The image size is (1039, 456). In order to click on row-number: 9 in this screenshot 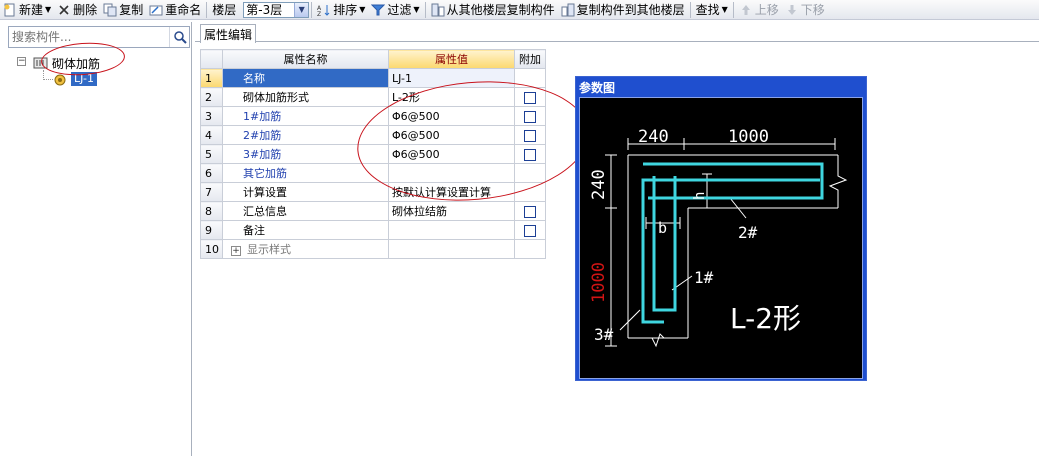, I will do `click(211, 230)`.